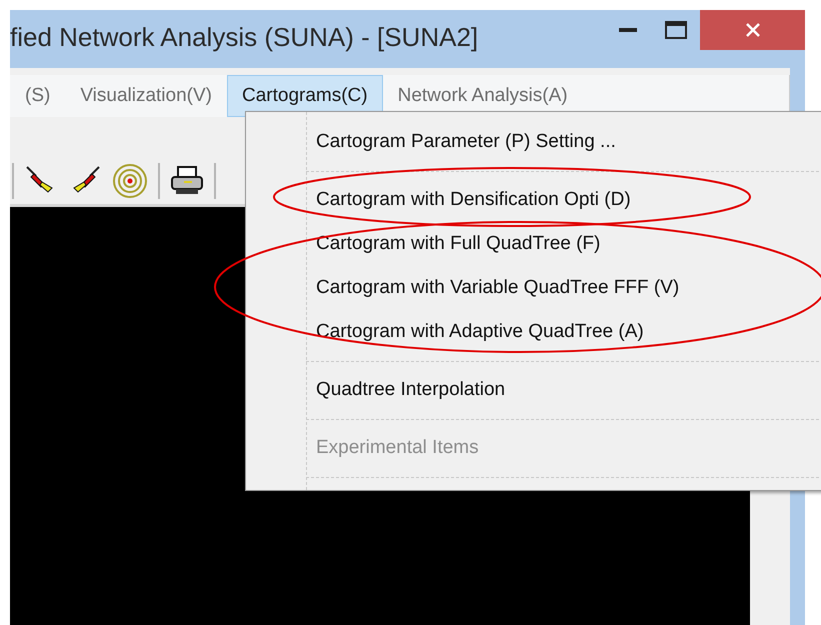  What do you see at coordinates (752, 30) in the screenshot?
I see `close-icon` at bounding box center [752, 30].